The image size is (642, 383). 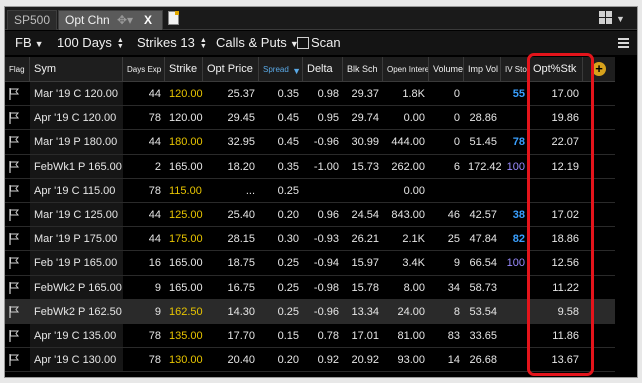 What do you see at coordinates (288, 287) in the screenshot?
I see `cell-spread: 0.25` at bounding box center [288, 287].